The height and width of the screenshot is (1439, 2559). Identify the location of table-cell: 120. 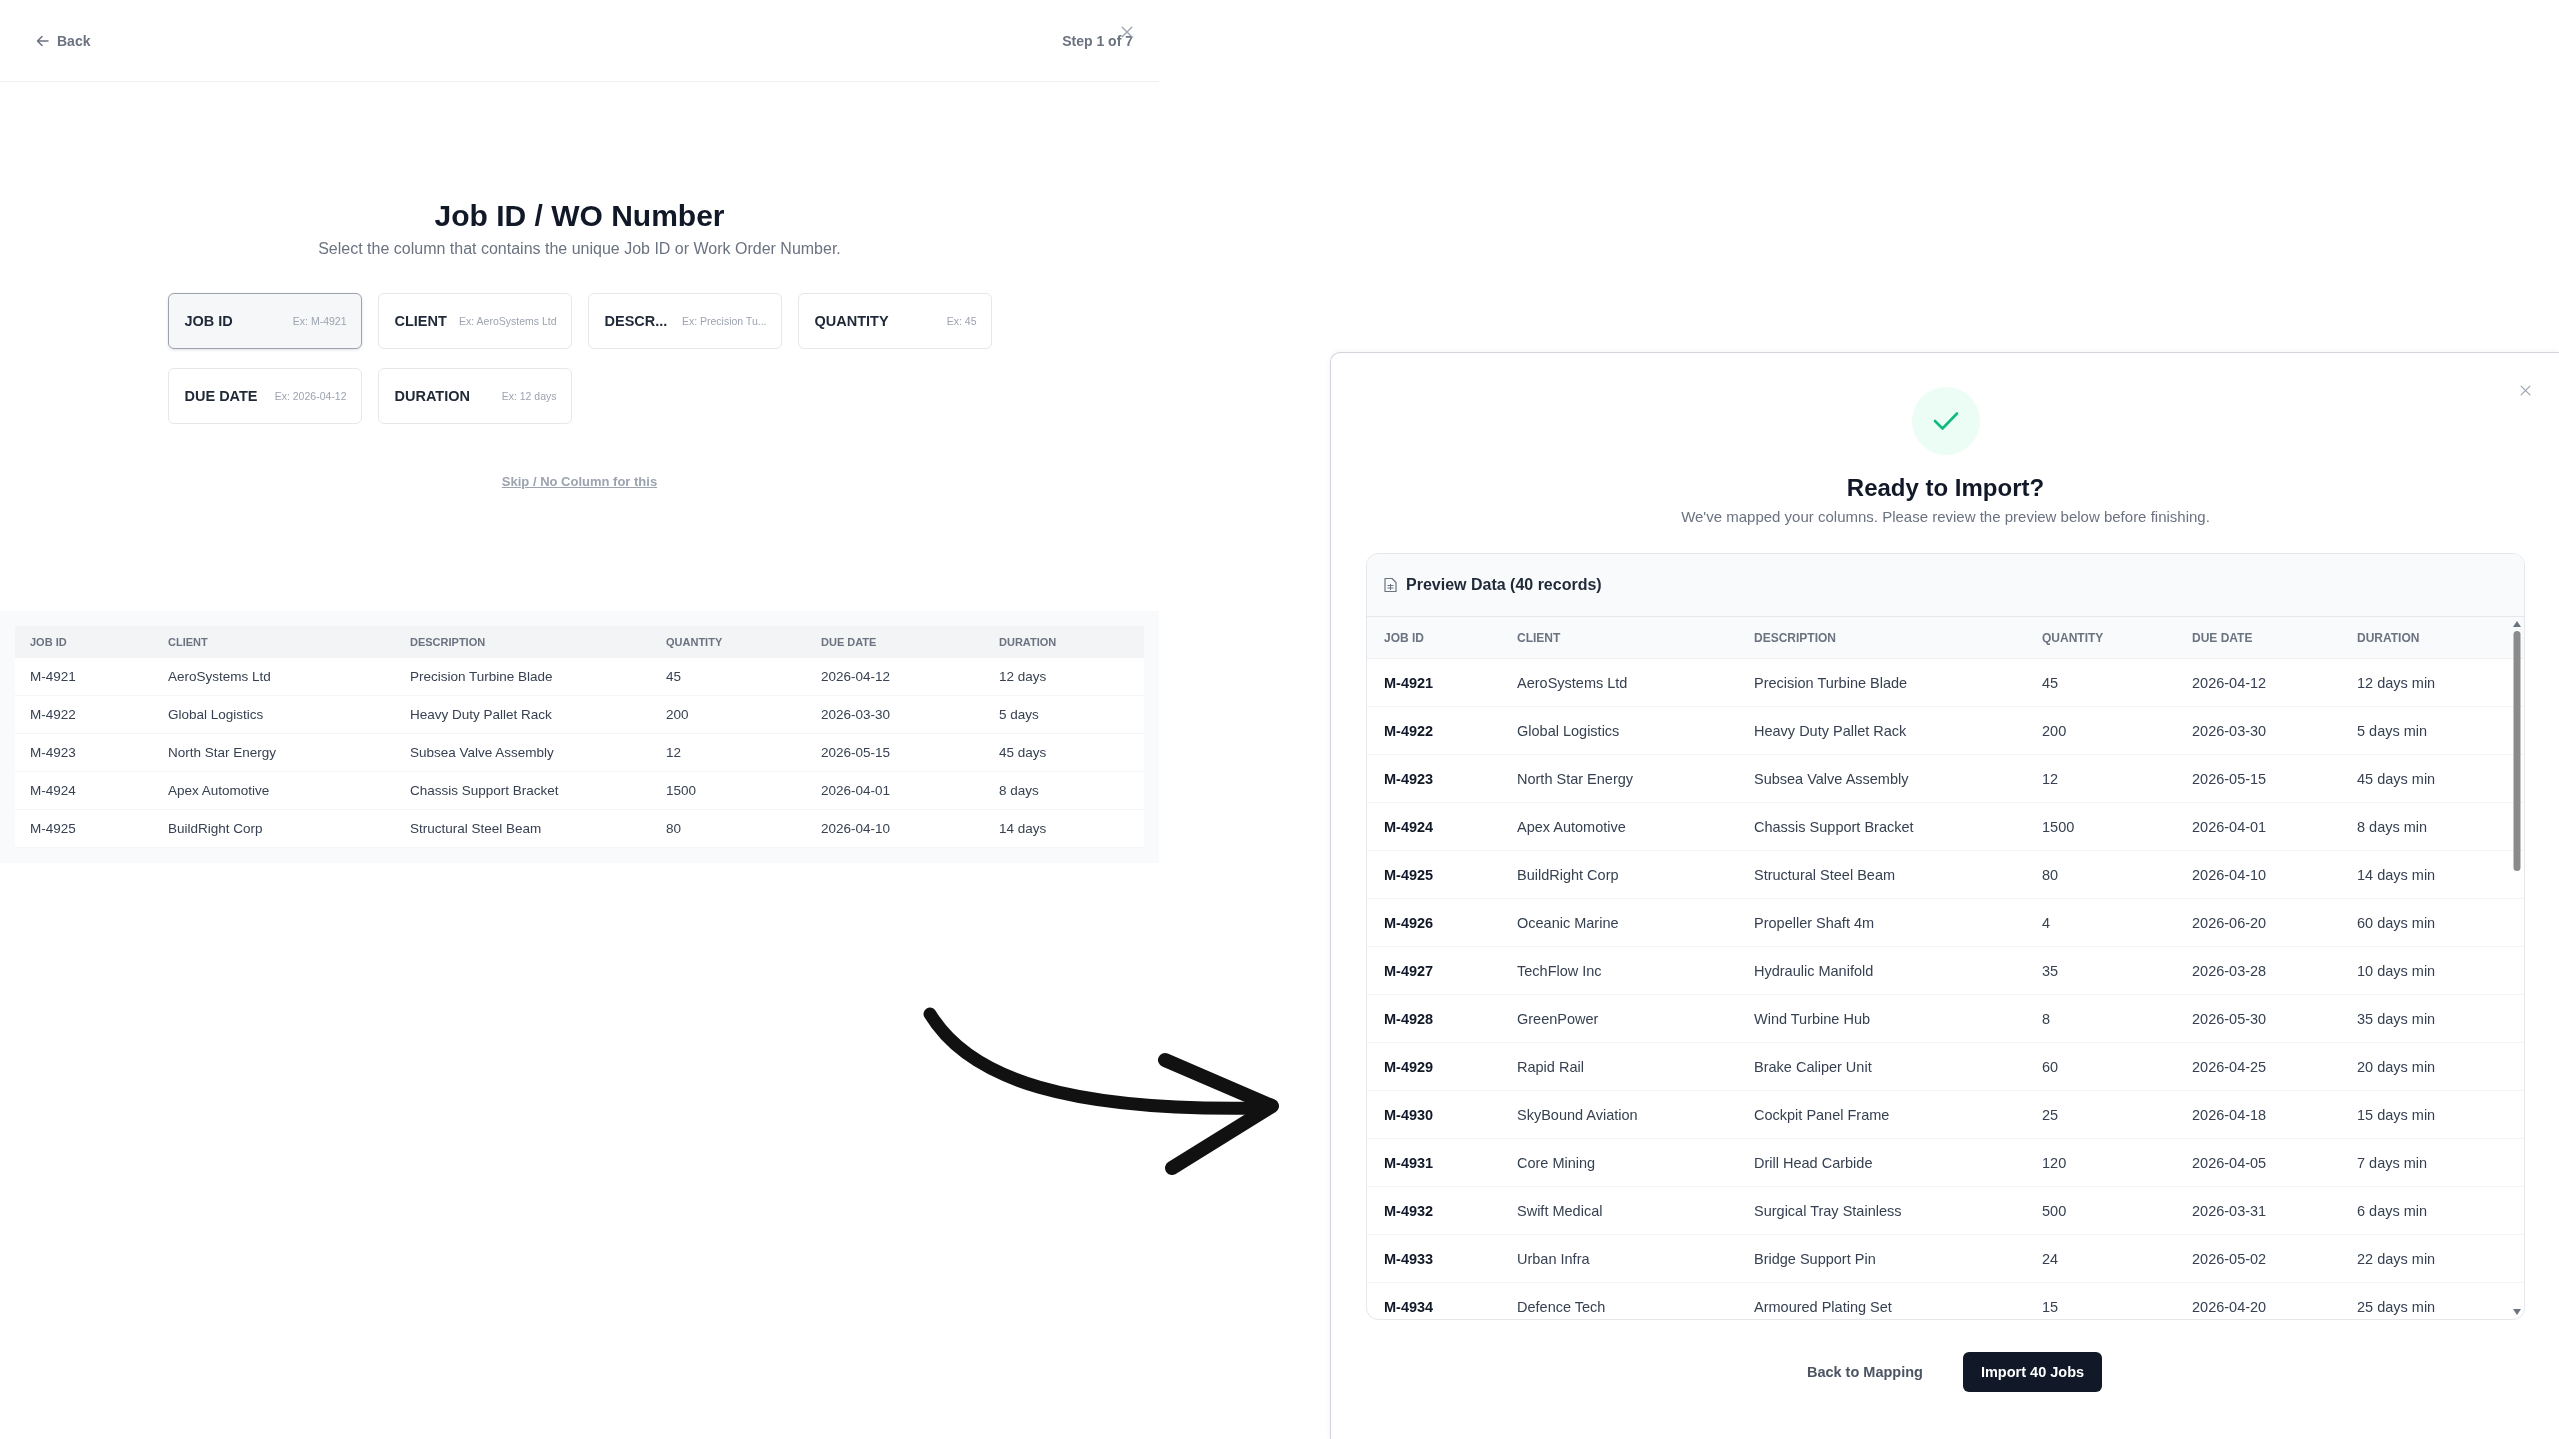
(2100, 1162).